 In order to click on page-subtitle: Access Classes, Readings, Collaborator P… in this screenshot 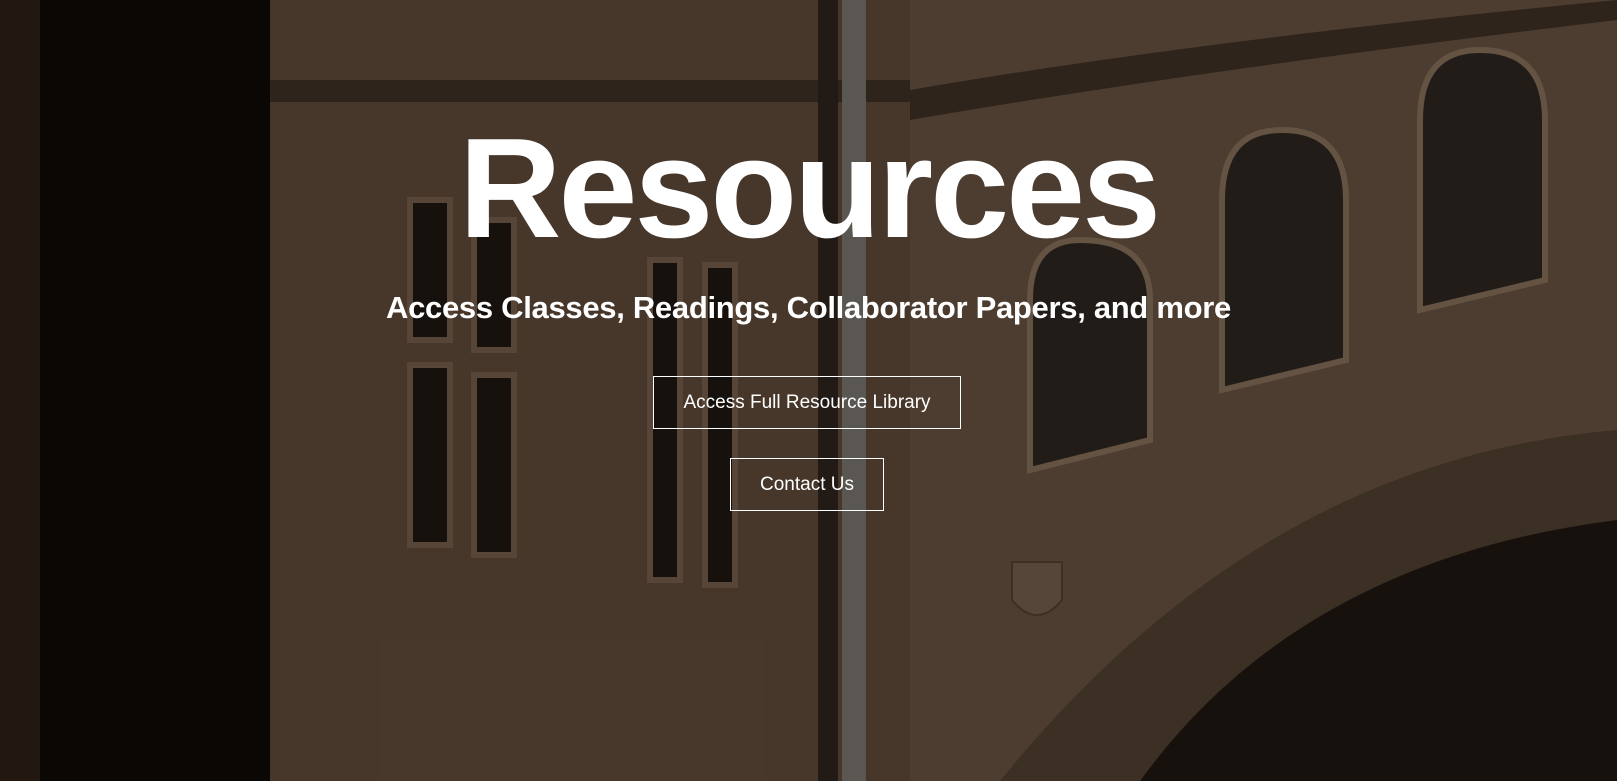, I will do `click(808, 307)`.